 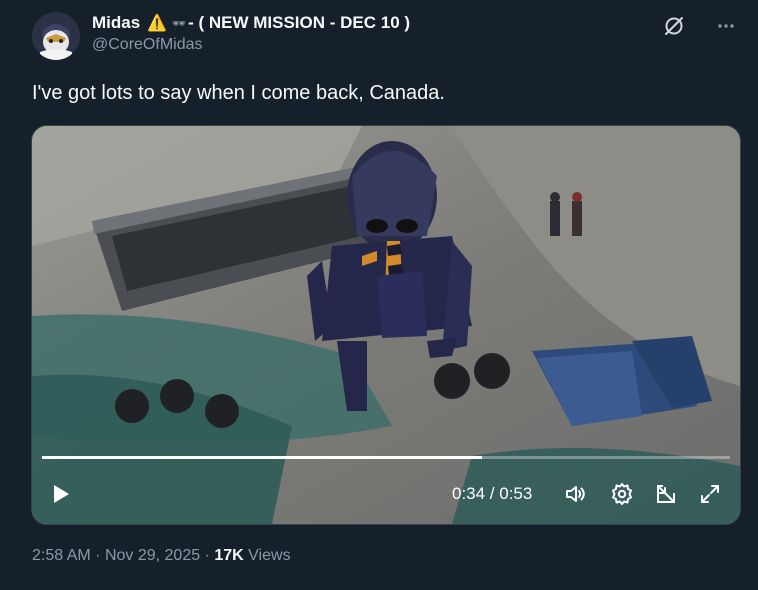 What do you see at coordinates (179, 23) in the screenshot?
I see `sunglasses-icon: 🕶` at bounding box center [179, 23].